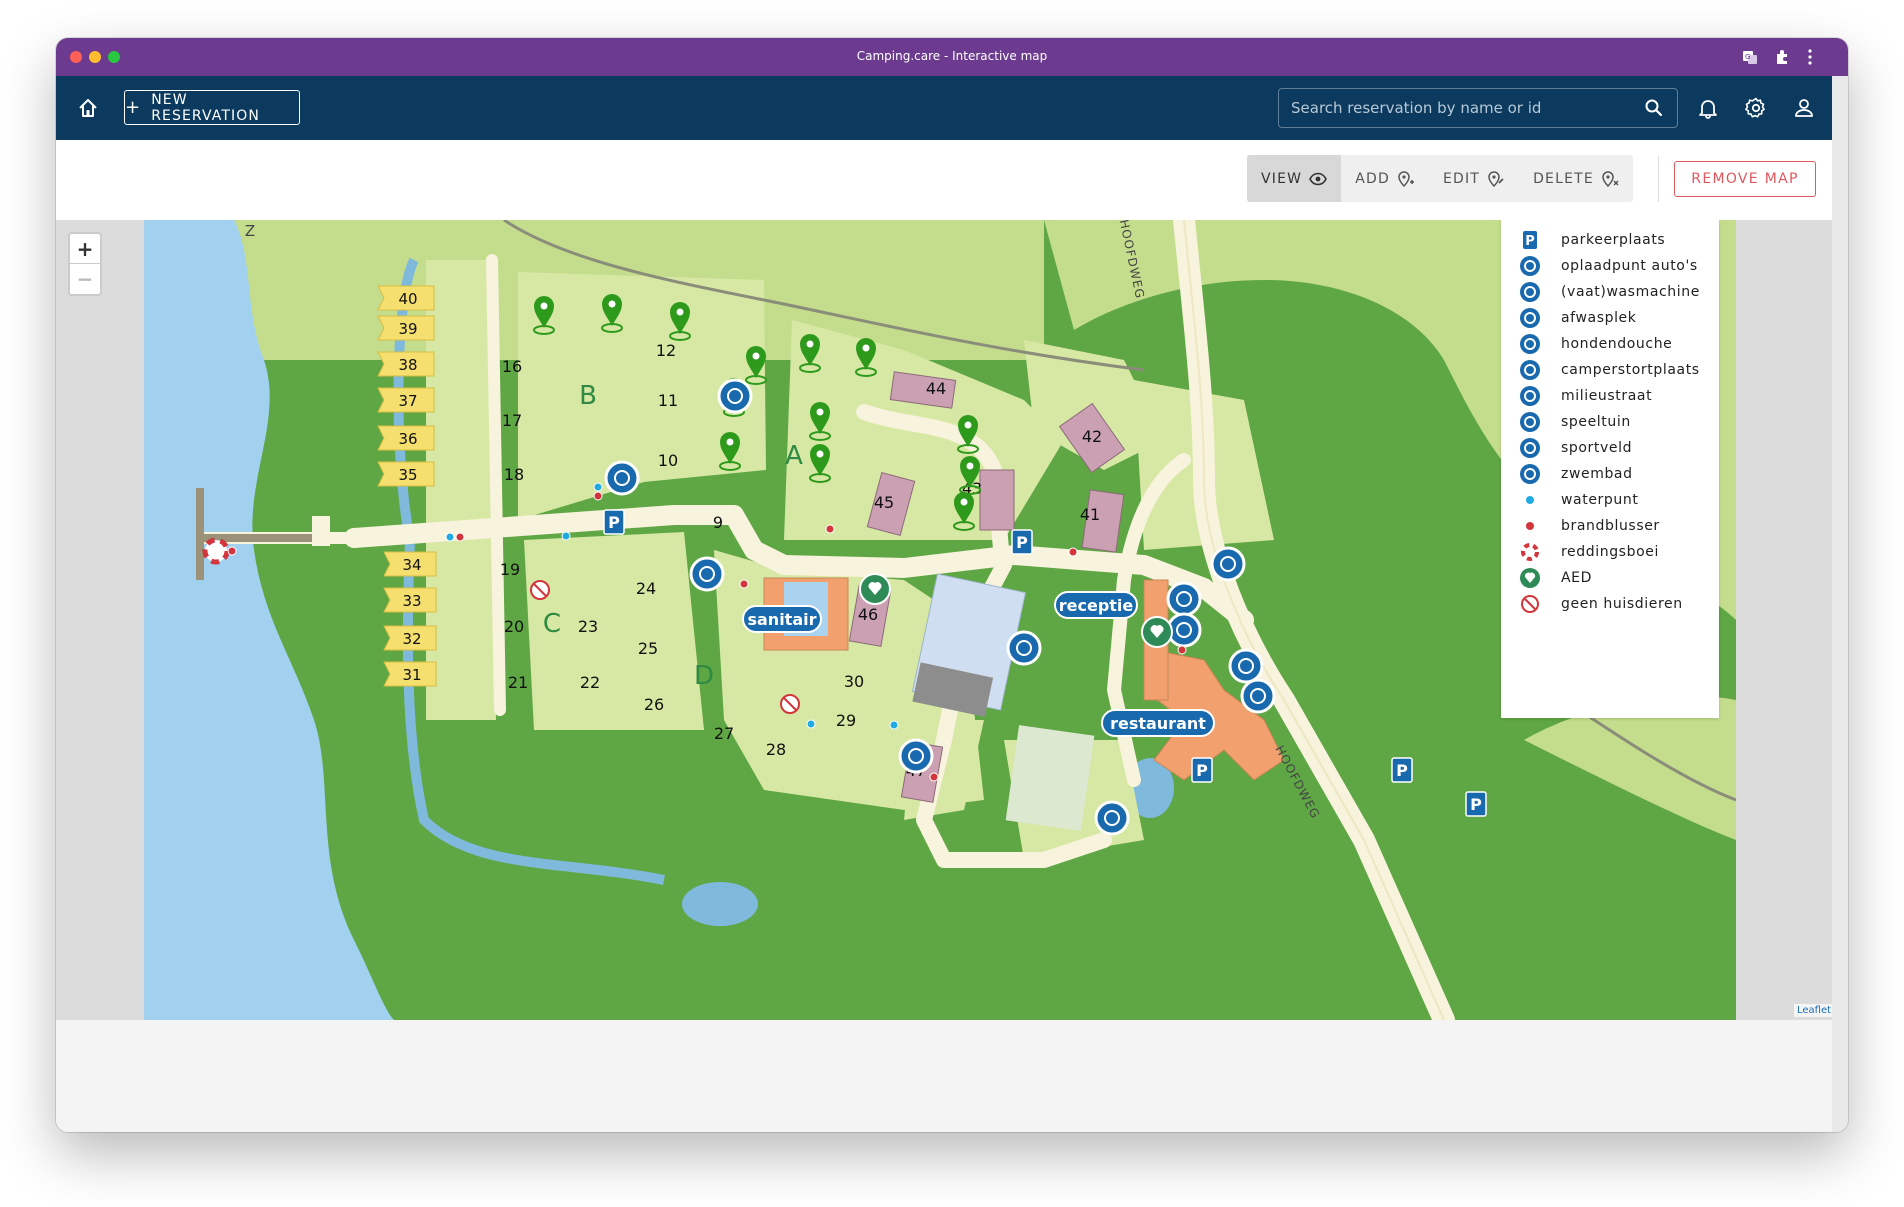 The width and height of the screenshot is (1904, 1207). Describe the element at coordinates (407, 365) in the screenshot. I see `map-label: 38` at that location.